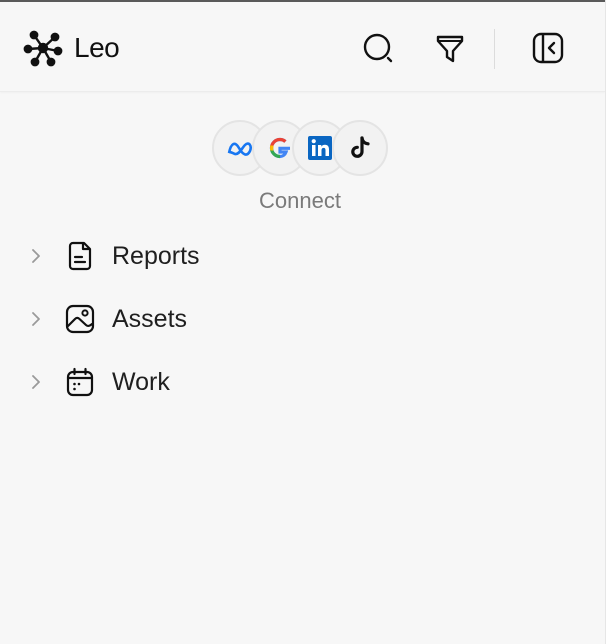 This screenshot has width=610, height=644. I want to click on sidebar-item-work: Work, so click(302, 382).